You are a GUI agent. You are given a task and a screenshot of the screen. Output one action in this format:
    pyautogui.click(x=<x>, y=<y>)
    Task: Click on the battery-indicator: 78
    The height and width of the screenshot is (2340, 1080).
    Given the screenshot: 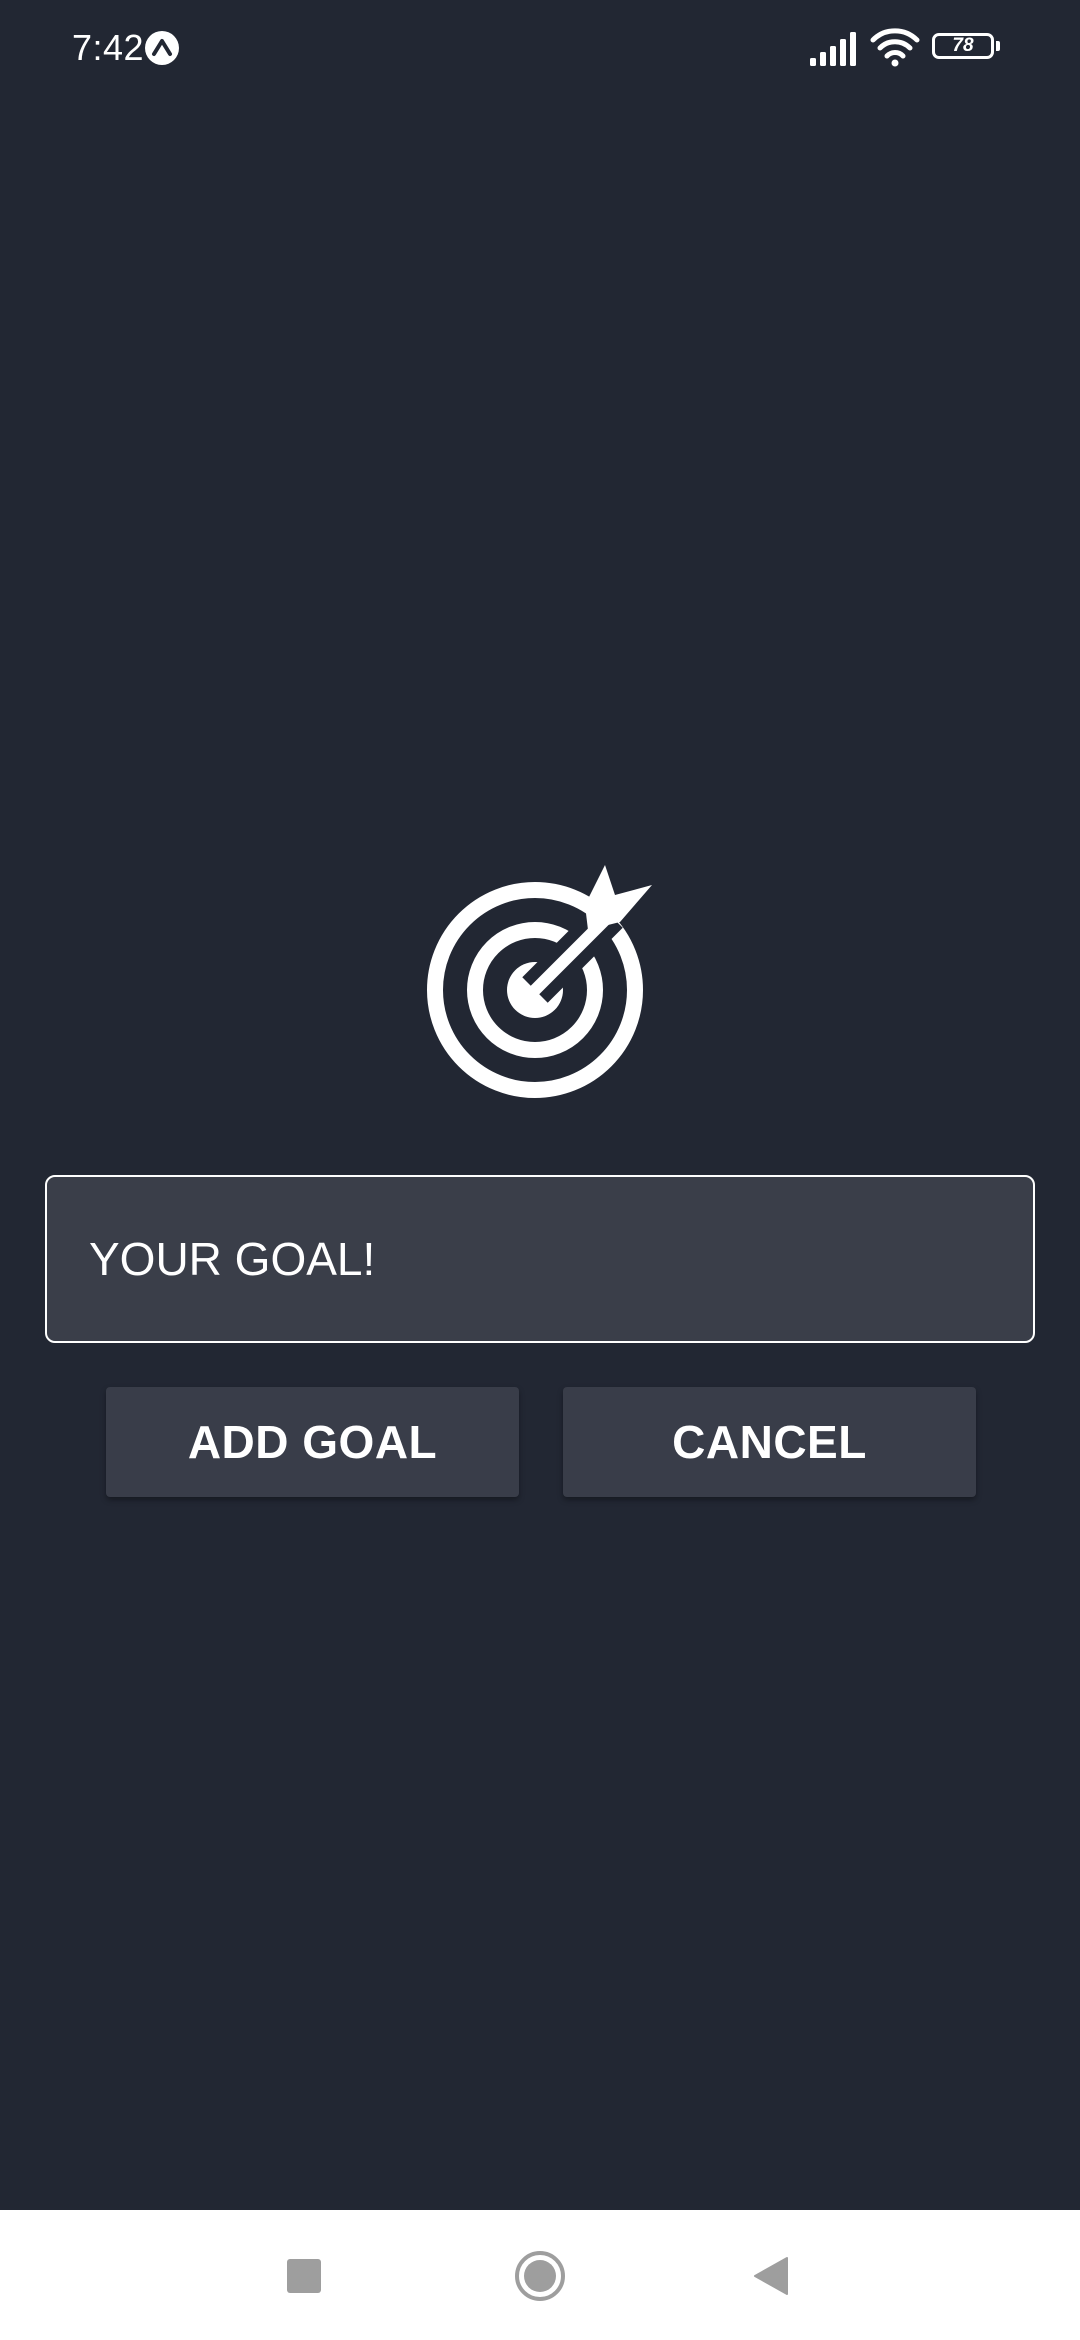 What is the action you would take?
    pyautogui.click(x=967, y=48)
    